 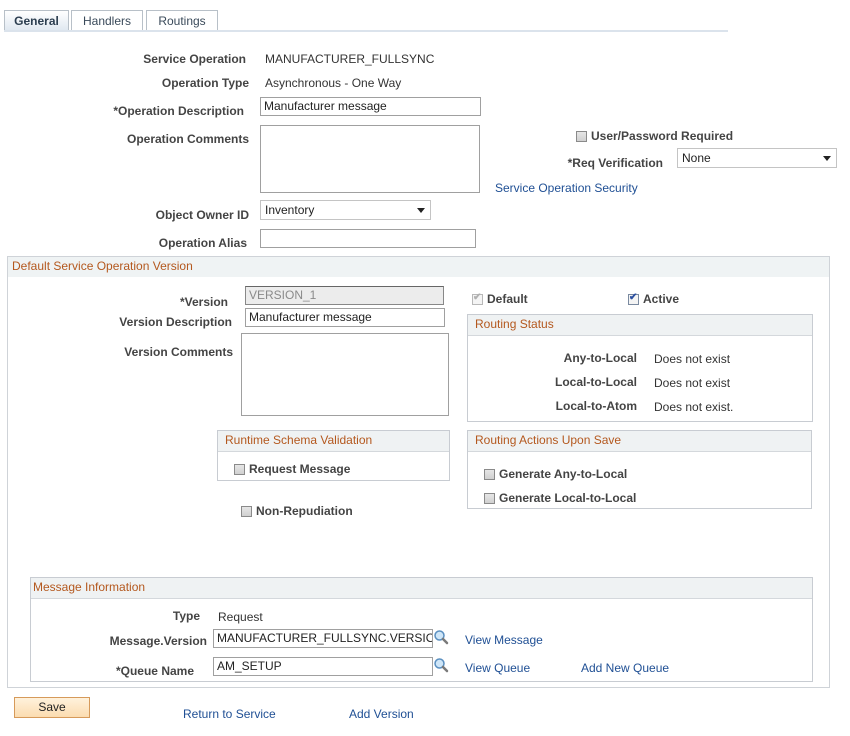 I want to click on request-message-label: Request Message, so click(x=300, y=469).